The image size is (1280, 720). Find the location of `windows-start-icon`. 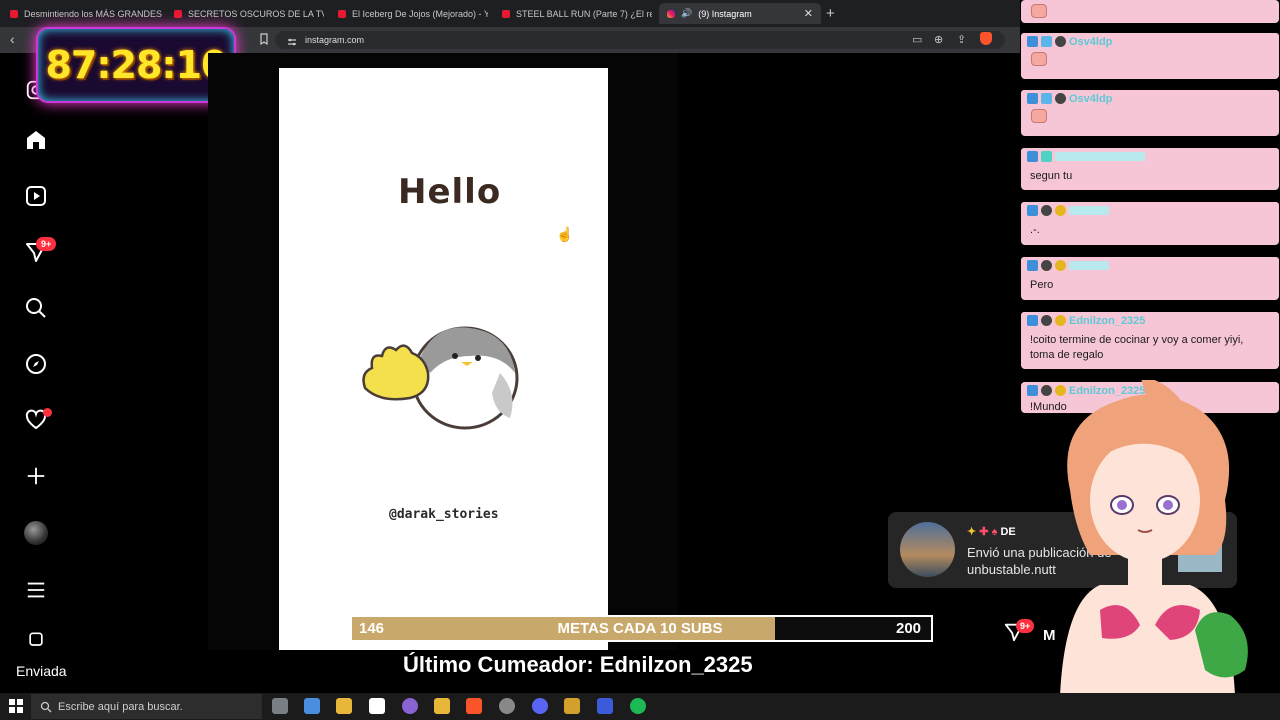

windows-start-icon is located at coordinates (16, 708).